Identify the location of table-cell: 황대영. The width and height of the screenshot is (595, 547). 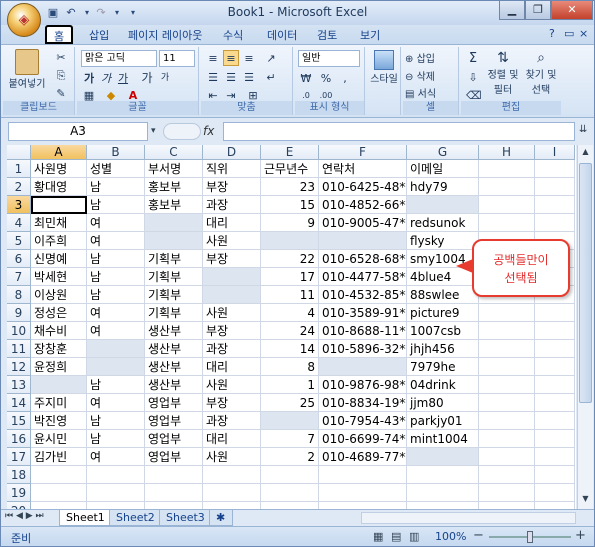
(59, 187).